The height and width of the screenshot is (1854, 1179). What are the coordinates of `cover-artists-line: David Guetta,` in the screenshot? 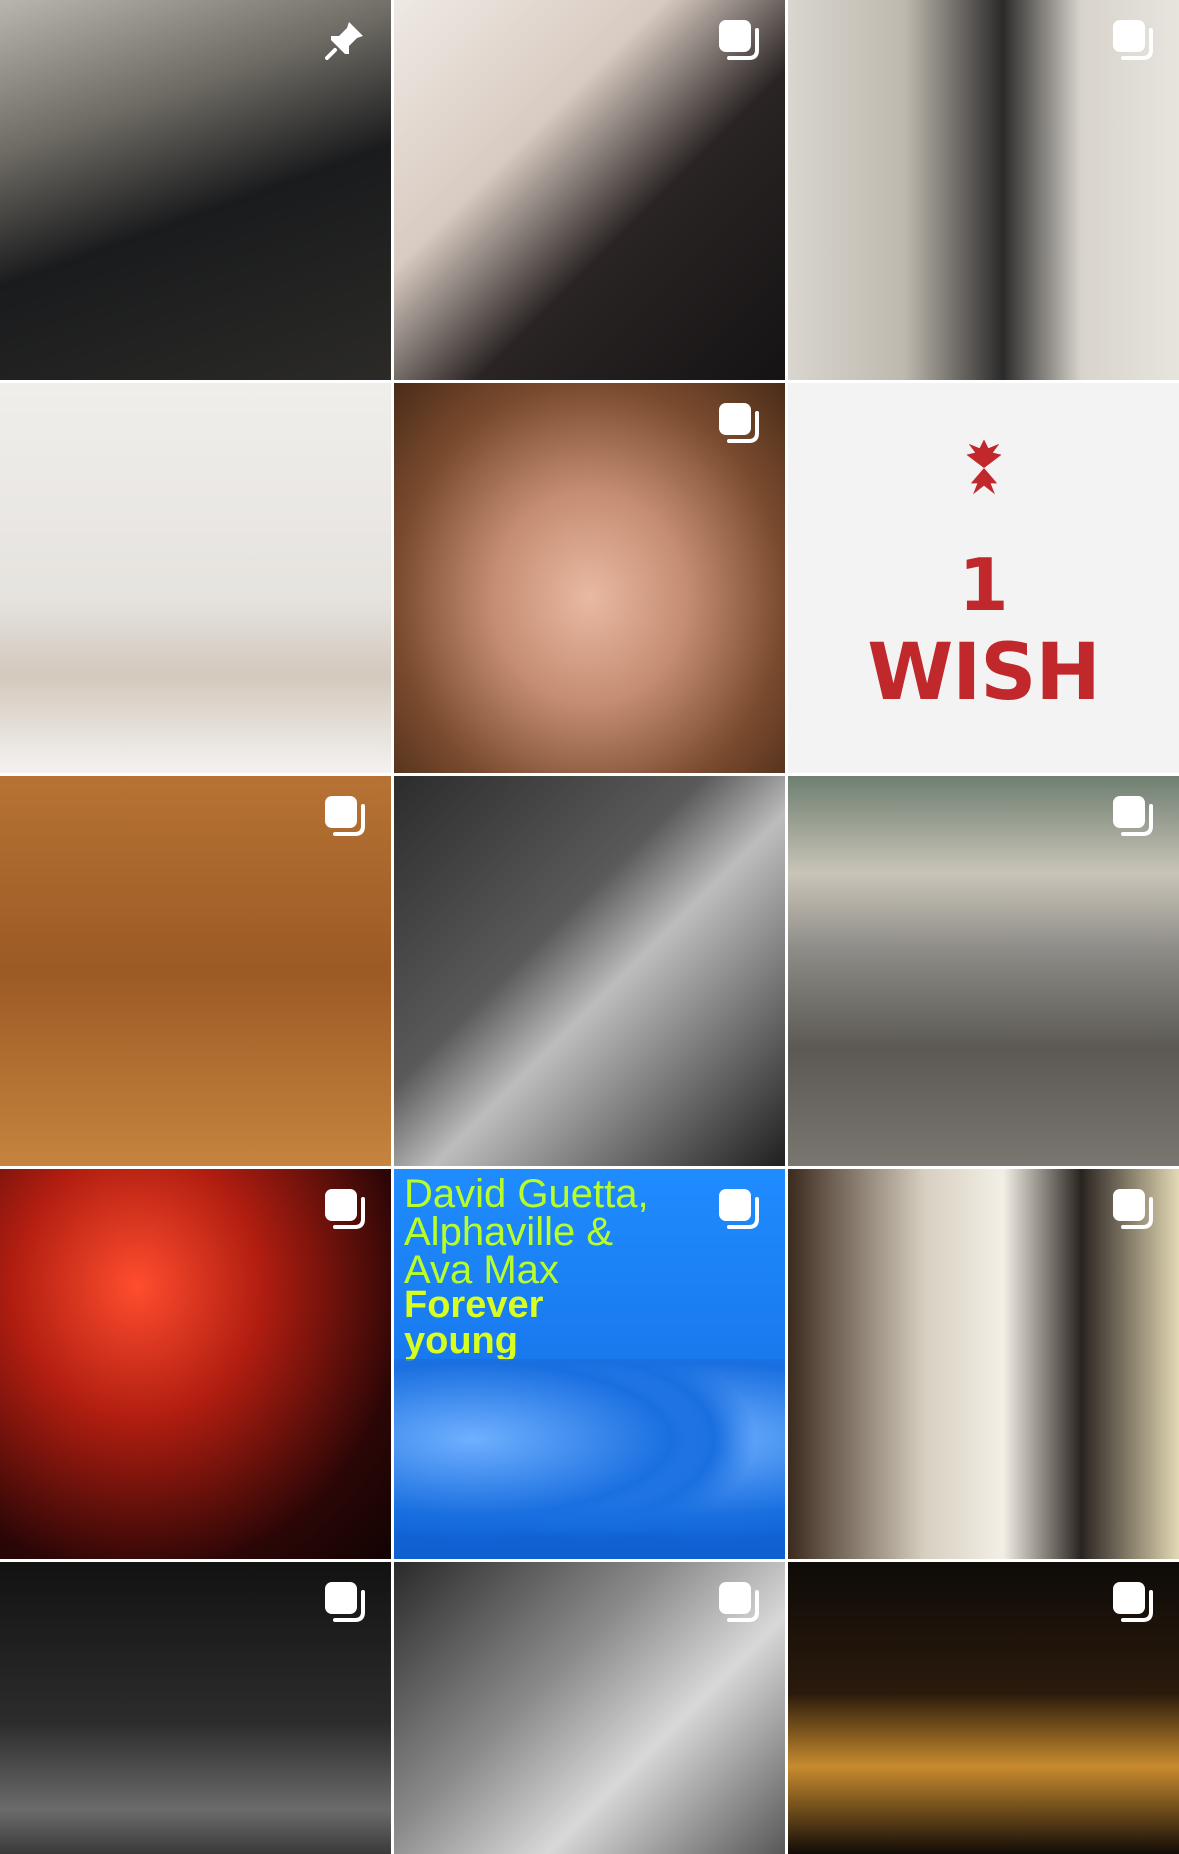 It's located at (526, 1194).